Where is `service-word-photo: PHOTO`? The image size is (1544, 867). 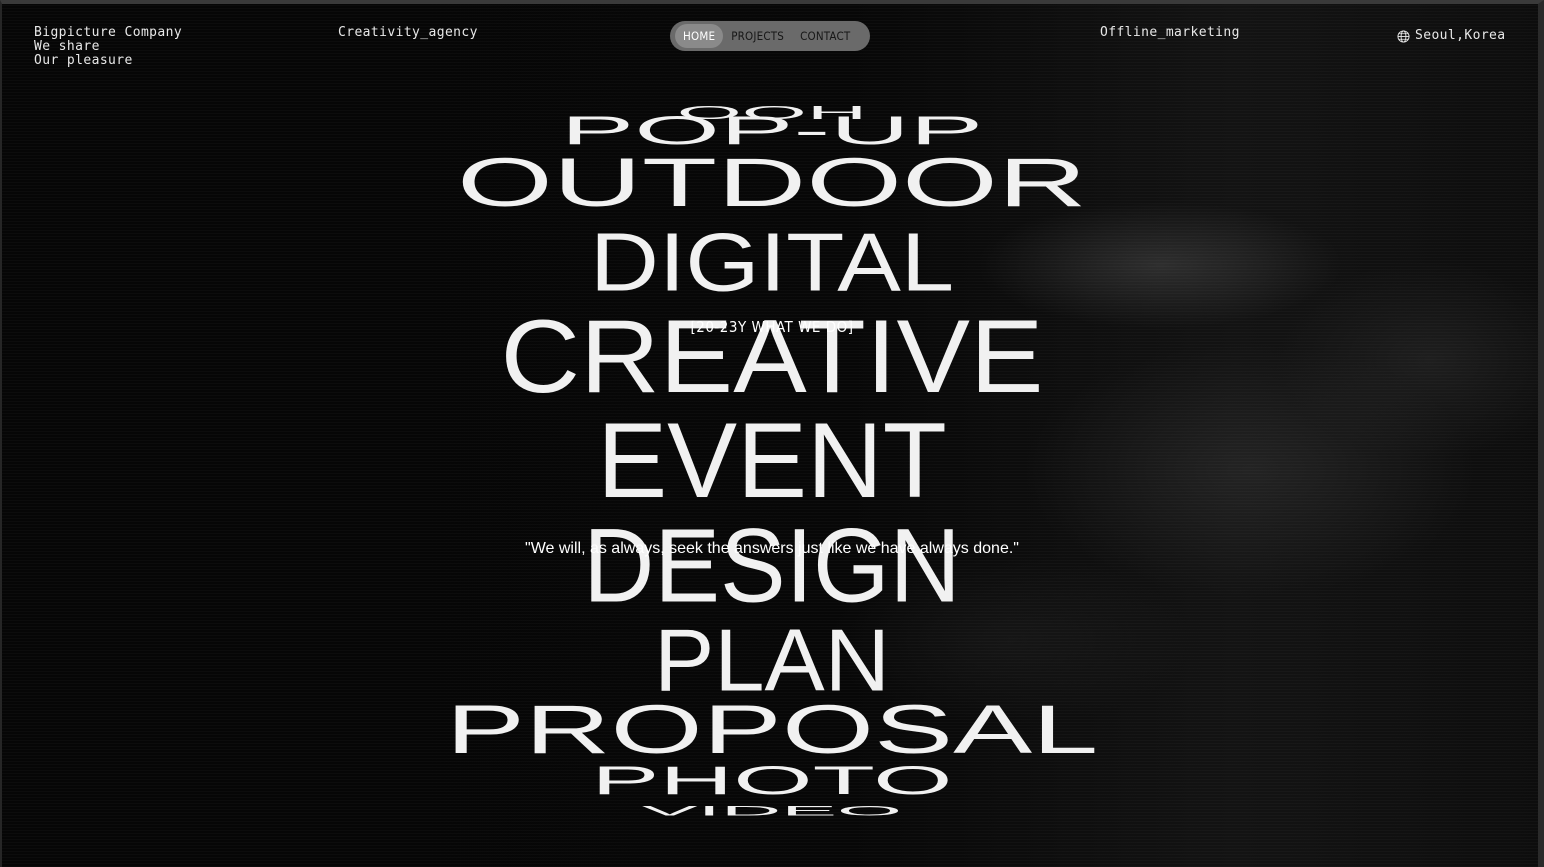 service-word-photo: PHOTO is located at coordinates (772, 780).